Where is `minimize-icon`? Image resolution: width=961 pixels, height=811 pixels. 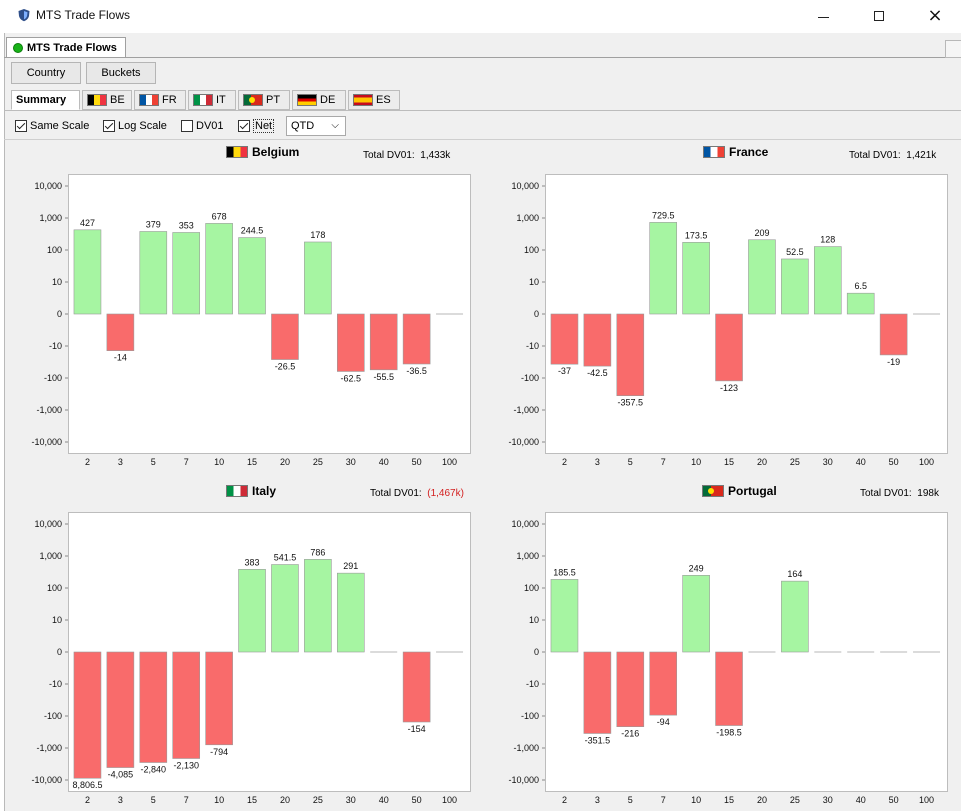
minimize-icon is located at coordinates (823, 17).